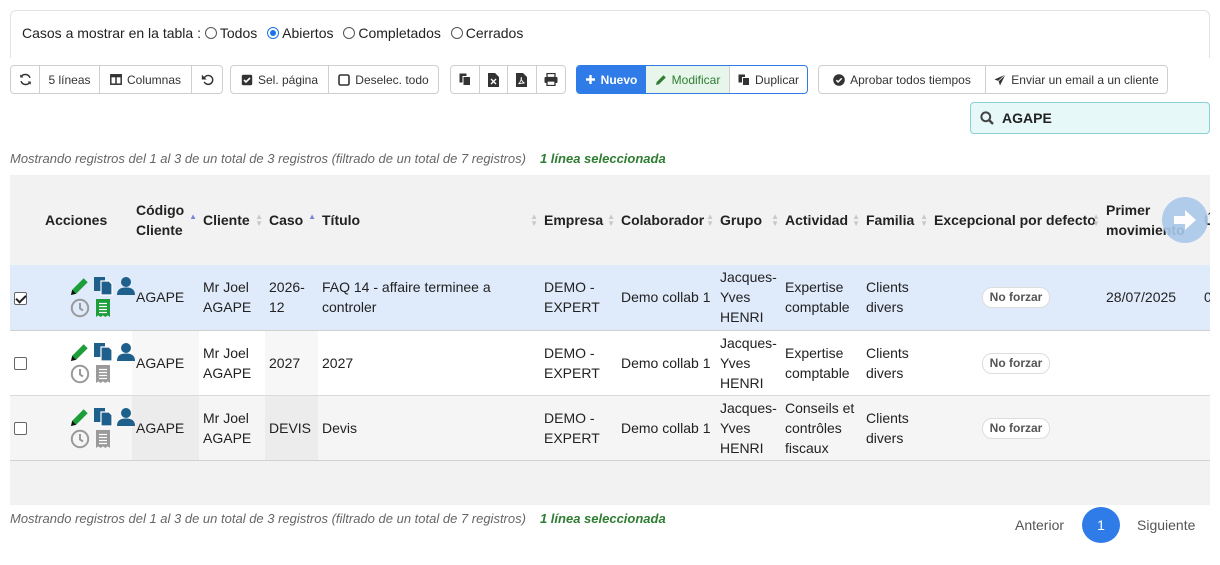  Describe the element at coordinates (688, 79) in the screenshot. I see `modify-button: Modificar` at that location.